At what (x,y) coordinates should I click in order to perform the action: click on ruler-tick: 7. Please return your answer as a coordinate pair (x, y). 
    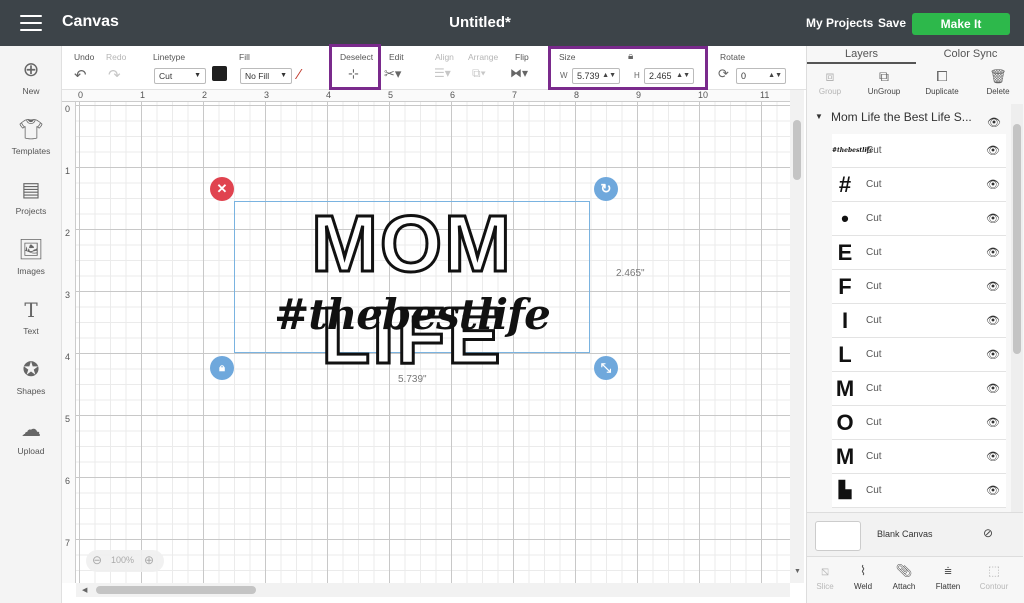
    Looking at the image, I should click on (515, 95).